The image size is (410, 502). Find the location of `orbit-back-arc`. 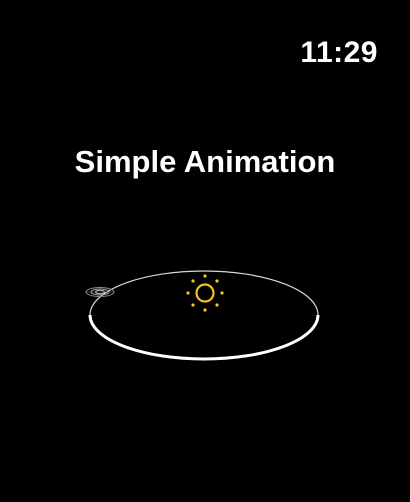

orbit-back-arc is located at coordinates (204, 293).